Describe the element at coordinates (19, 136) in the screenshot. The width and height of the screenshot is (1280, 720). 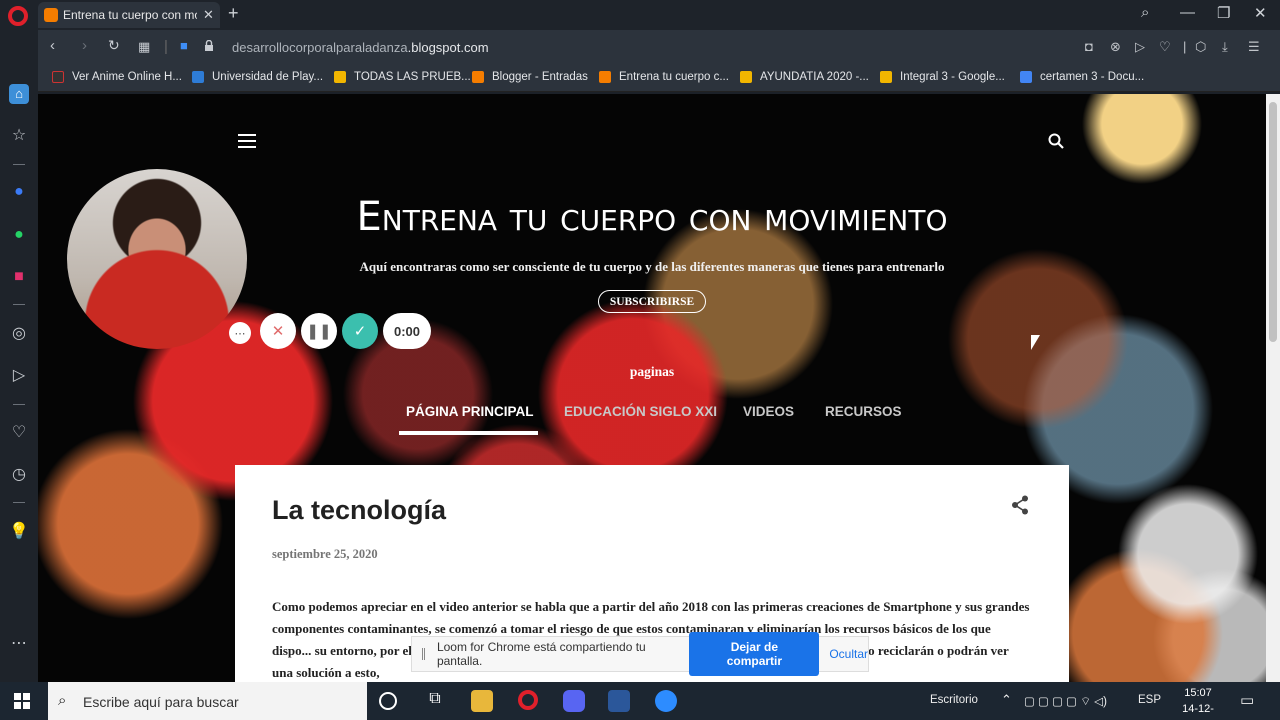
I see `star-icon: ☆` at that location.